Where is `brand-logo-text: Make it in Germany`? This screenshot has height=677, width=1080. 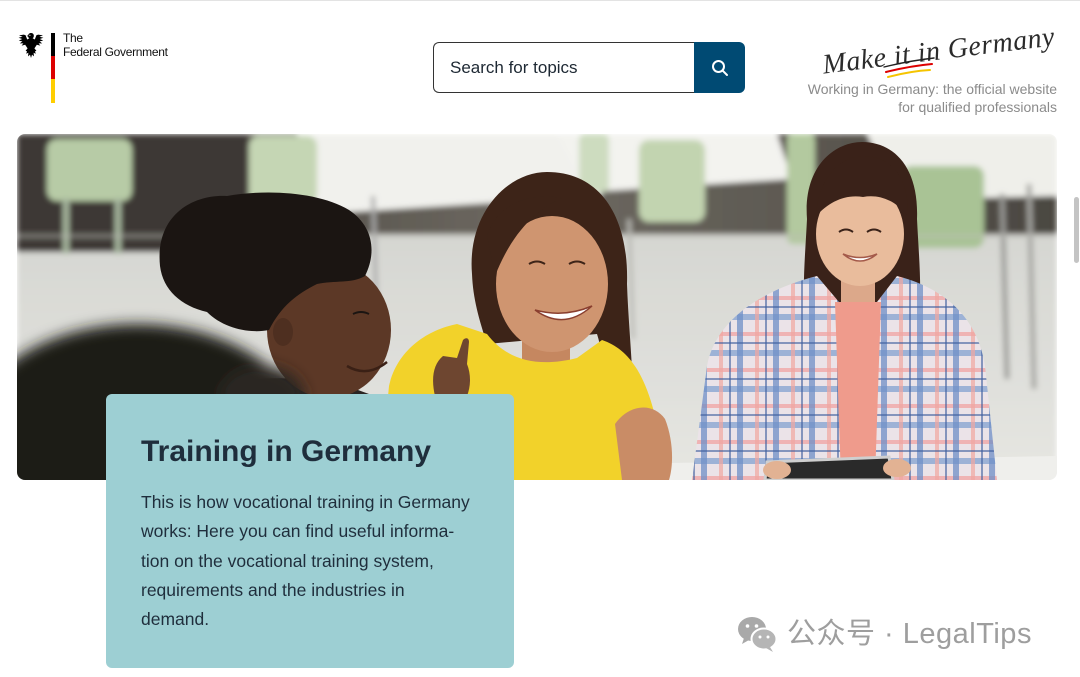 brand-logo-text: Make it in Germany is located at coordinates (938, 50).